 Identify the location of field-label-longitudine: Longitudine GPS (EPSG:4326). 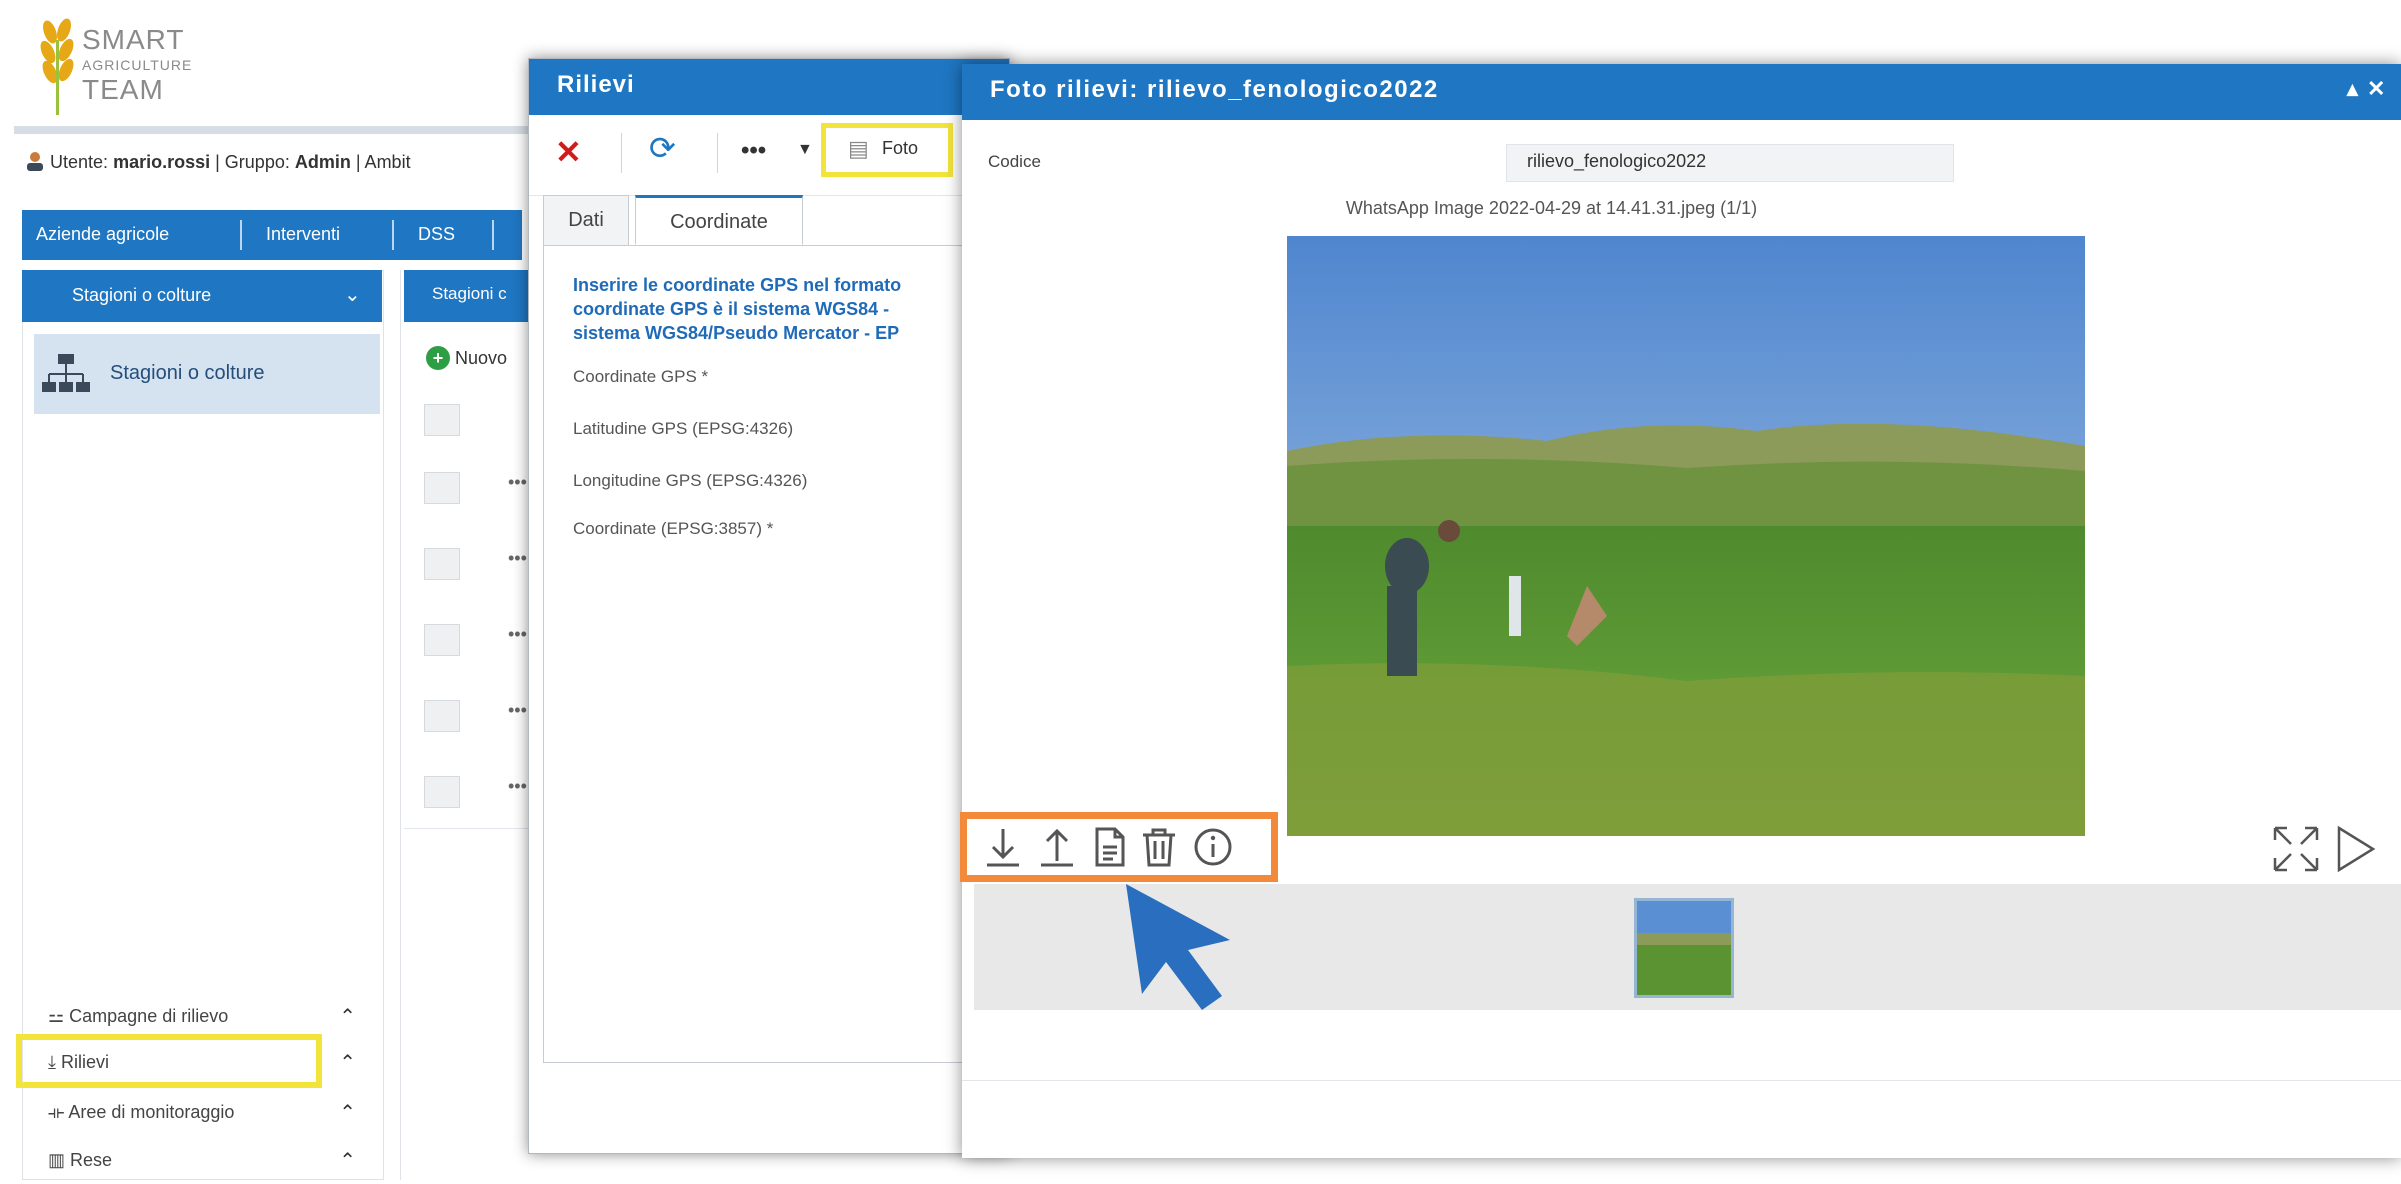
(690, 480).